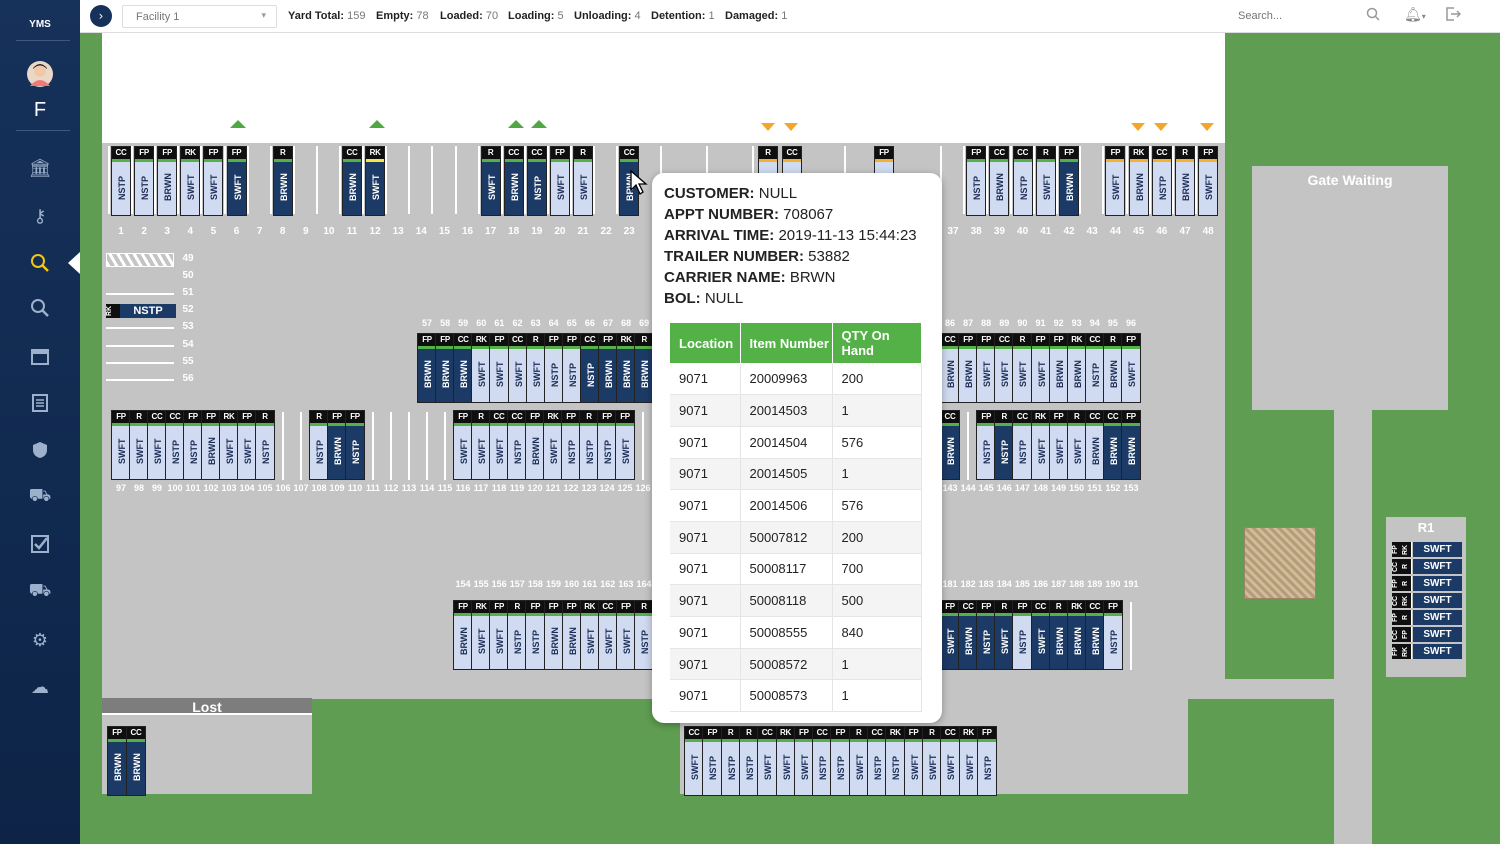  Describe the element at coordinates (40, 263) in the screenshot. I see `search-yard-icon` at that location.